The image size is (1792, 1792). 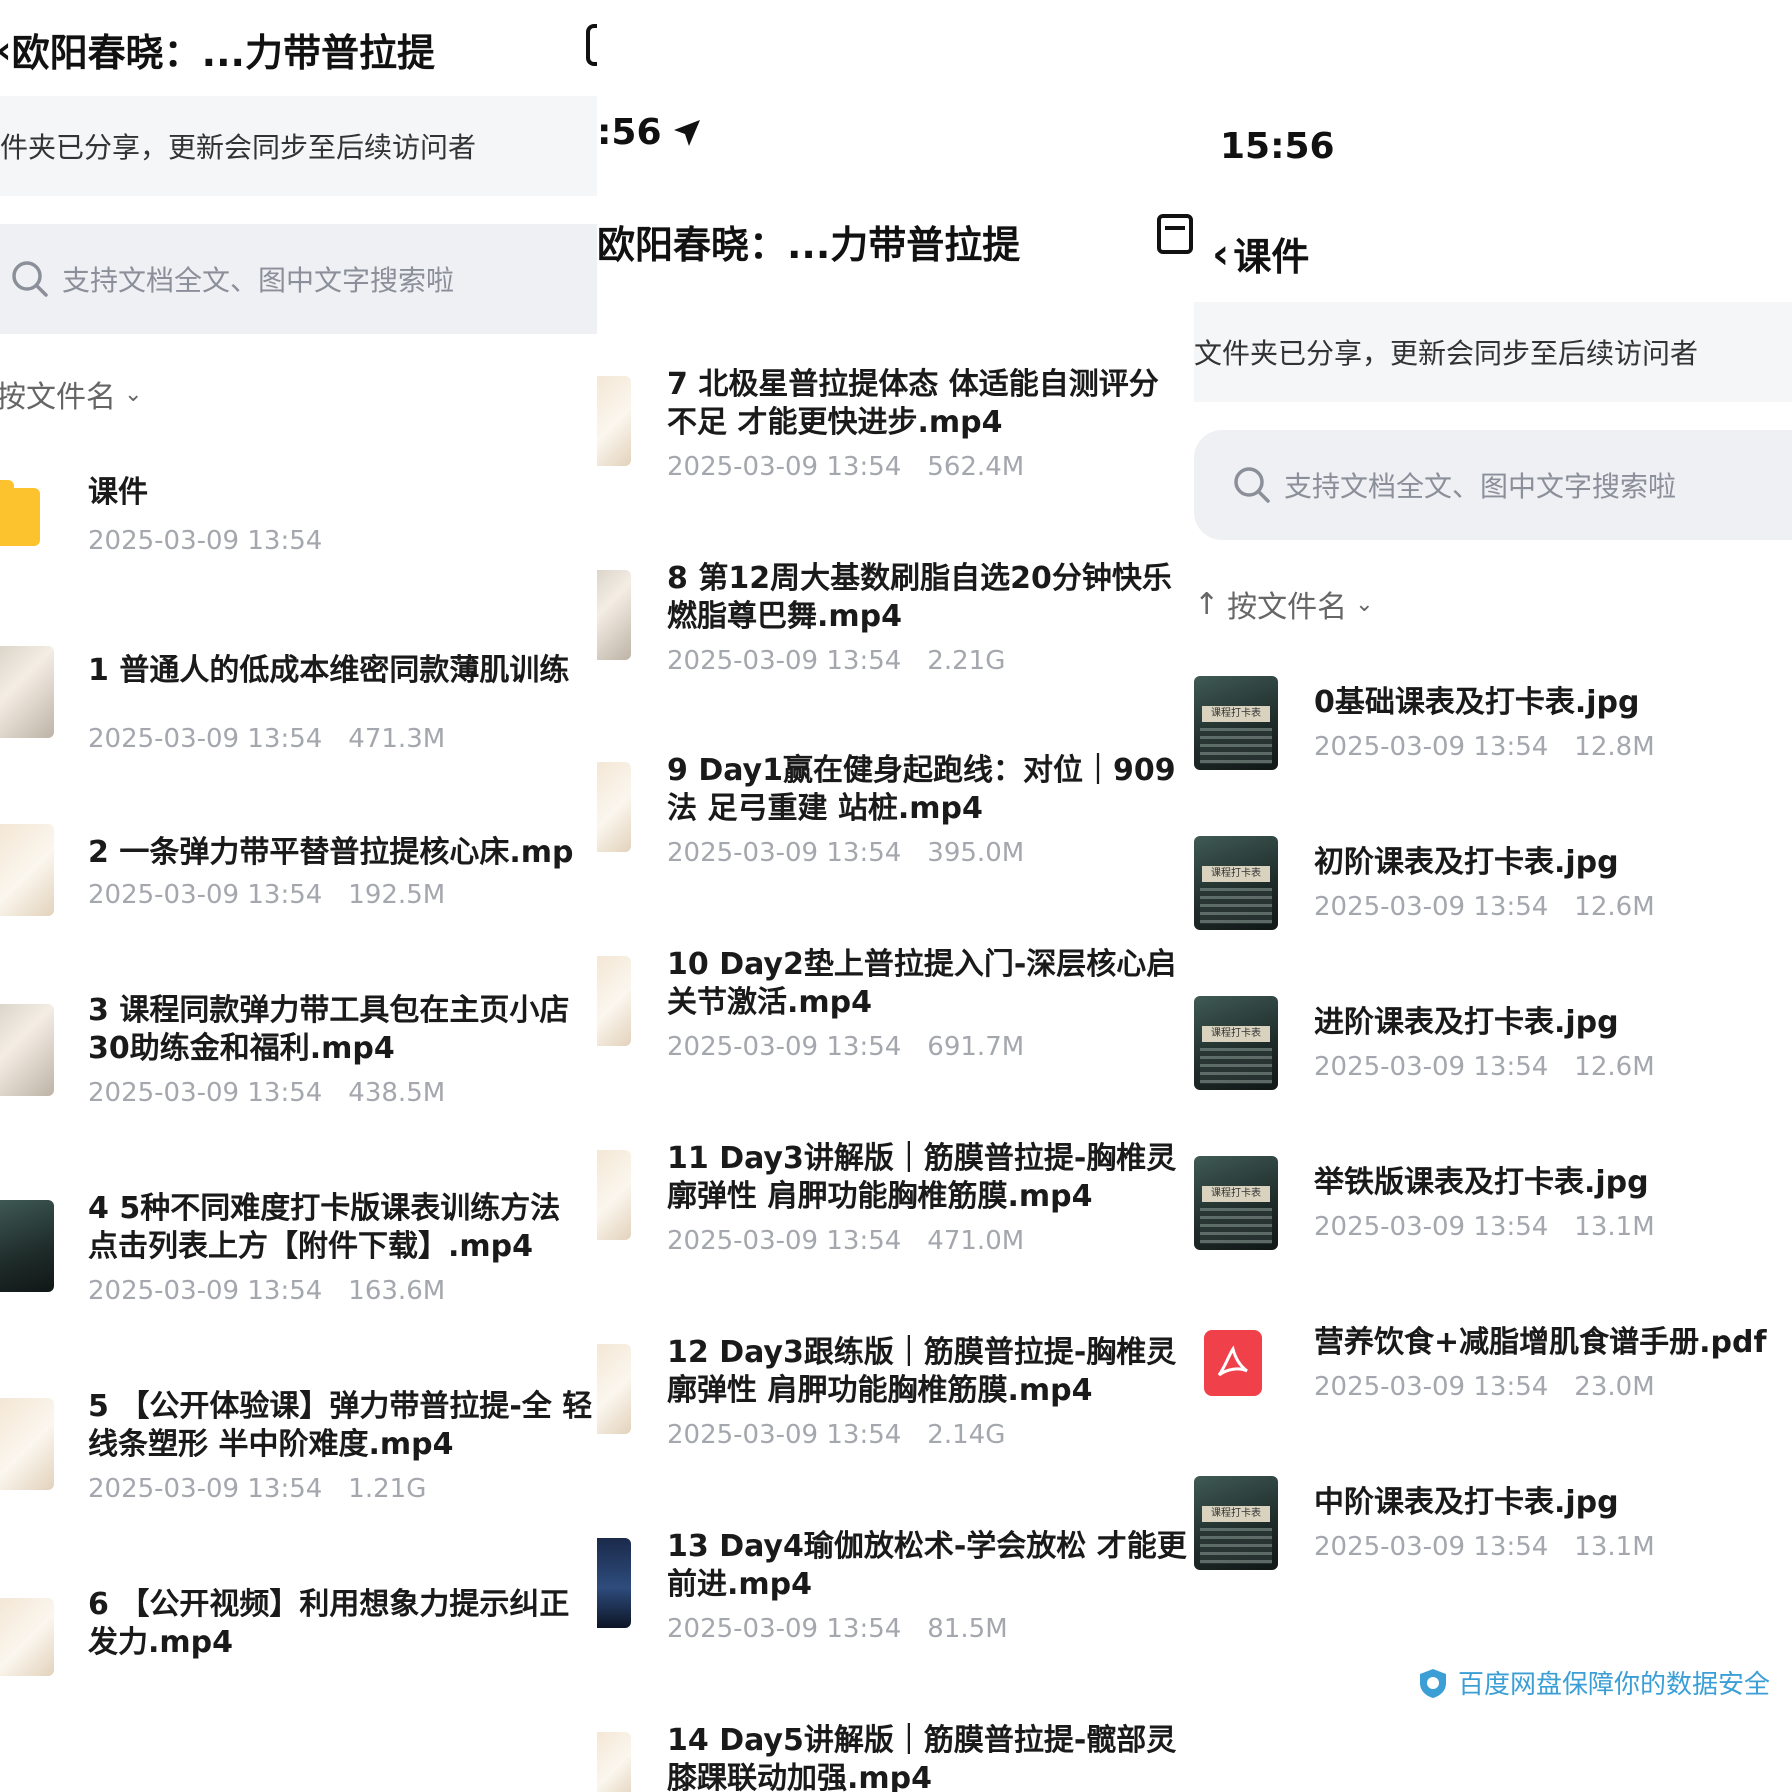 What do you see at coordinates (1553, 1203) in the screenshot?
I see `list-item: 举铁版课表及打卡表.jpg 2025-03-09 13:54 13.1M` at bounding box center [1553, 1203].